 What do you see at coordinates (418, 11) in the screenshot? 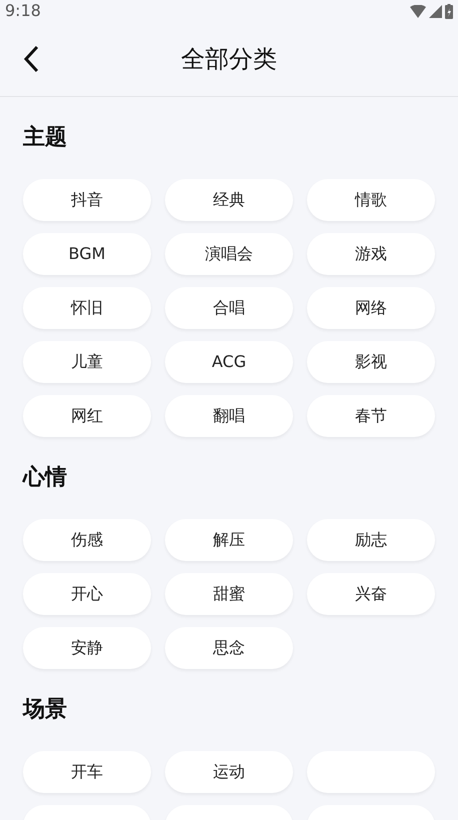
I see `wifi-icon` at bounding box center [418, 11].